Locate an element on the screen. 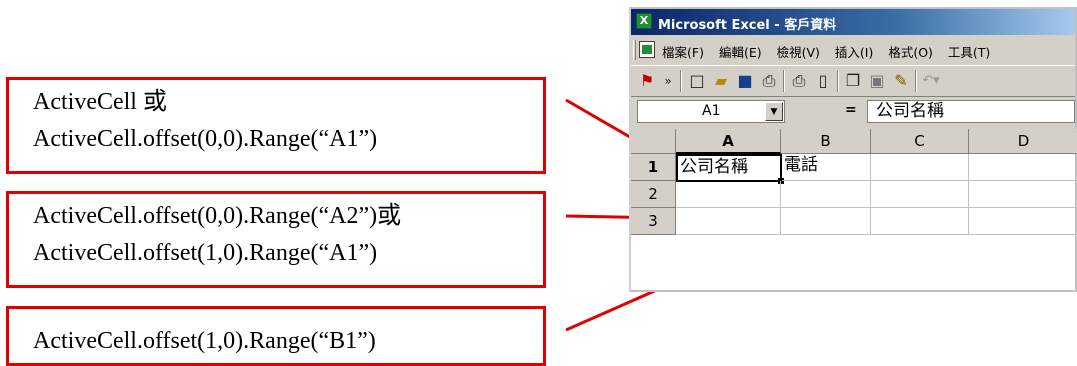 The height and width of the screenshot is (366, 1077). title-bar: X Microsoft Excel - 客戶資料 is located at coordinates (853, 22).